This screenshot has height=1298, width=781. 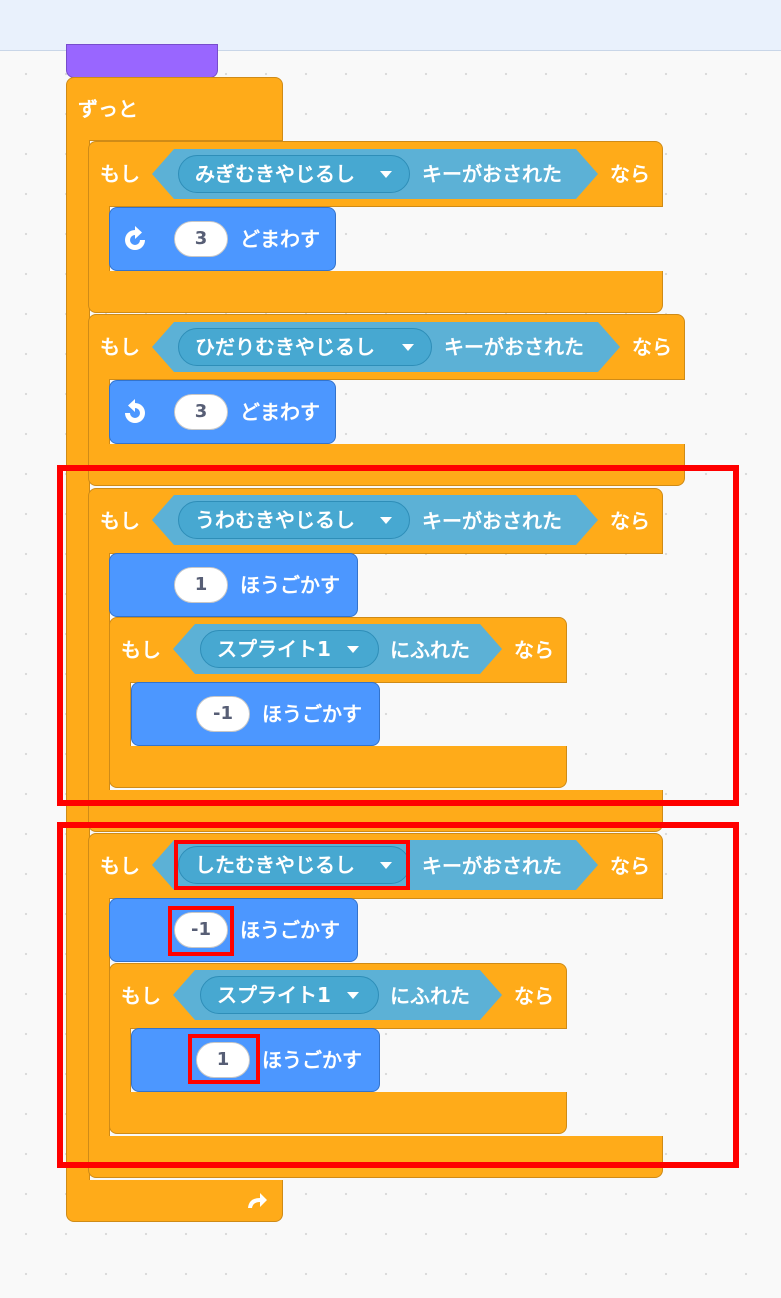 I want to click on highlight-inner-move-value, so click(x=224, y=1059).